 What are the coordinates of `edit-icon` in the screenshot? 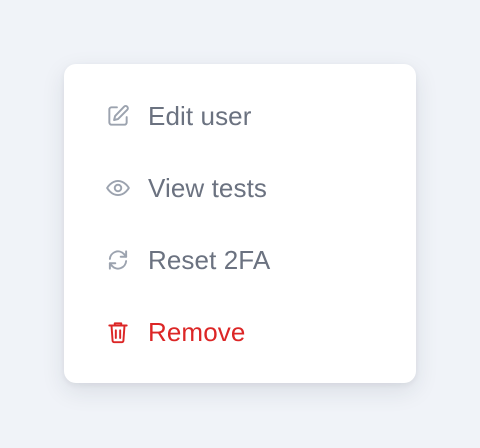 It's located at (118, 116).